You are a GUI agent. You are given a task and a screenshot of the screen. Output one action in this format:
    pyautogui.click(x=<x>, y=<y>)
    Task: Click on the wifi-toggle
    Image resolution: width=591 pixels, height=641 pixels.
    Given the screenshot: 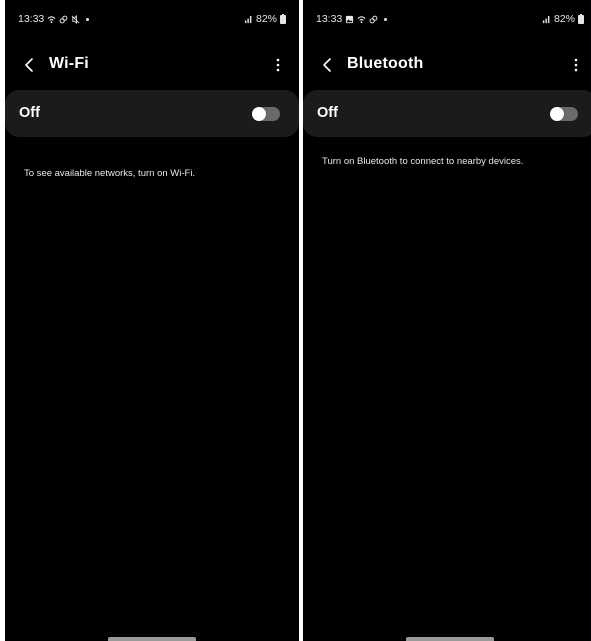 What is the action you would take?
    pyautogui.click(x=266, y=114)
    